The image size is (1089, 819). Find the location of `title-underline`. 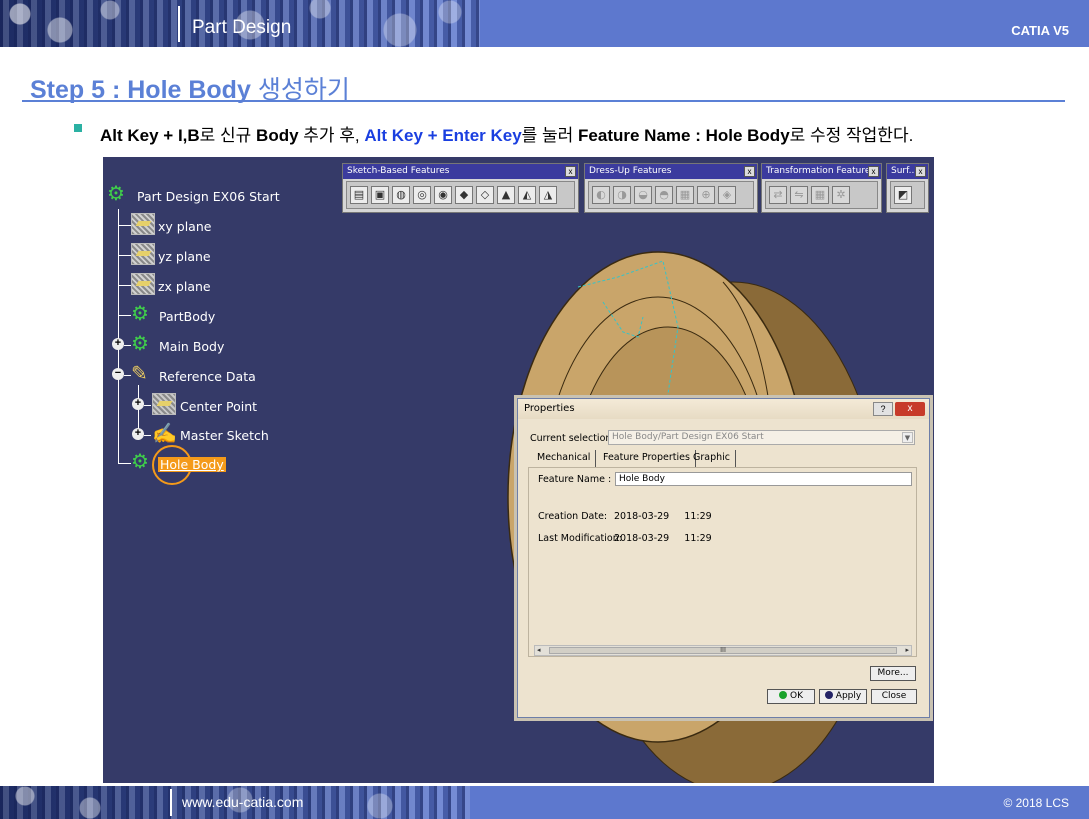

title-underline is located at coordinates (543, 101).